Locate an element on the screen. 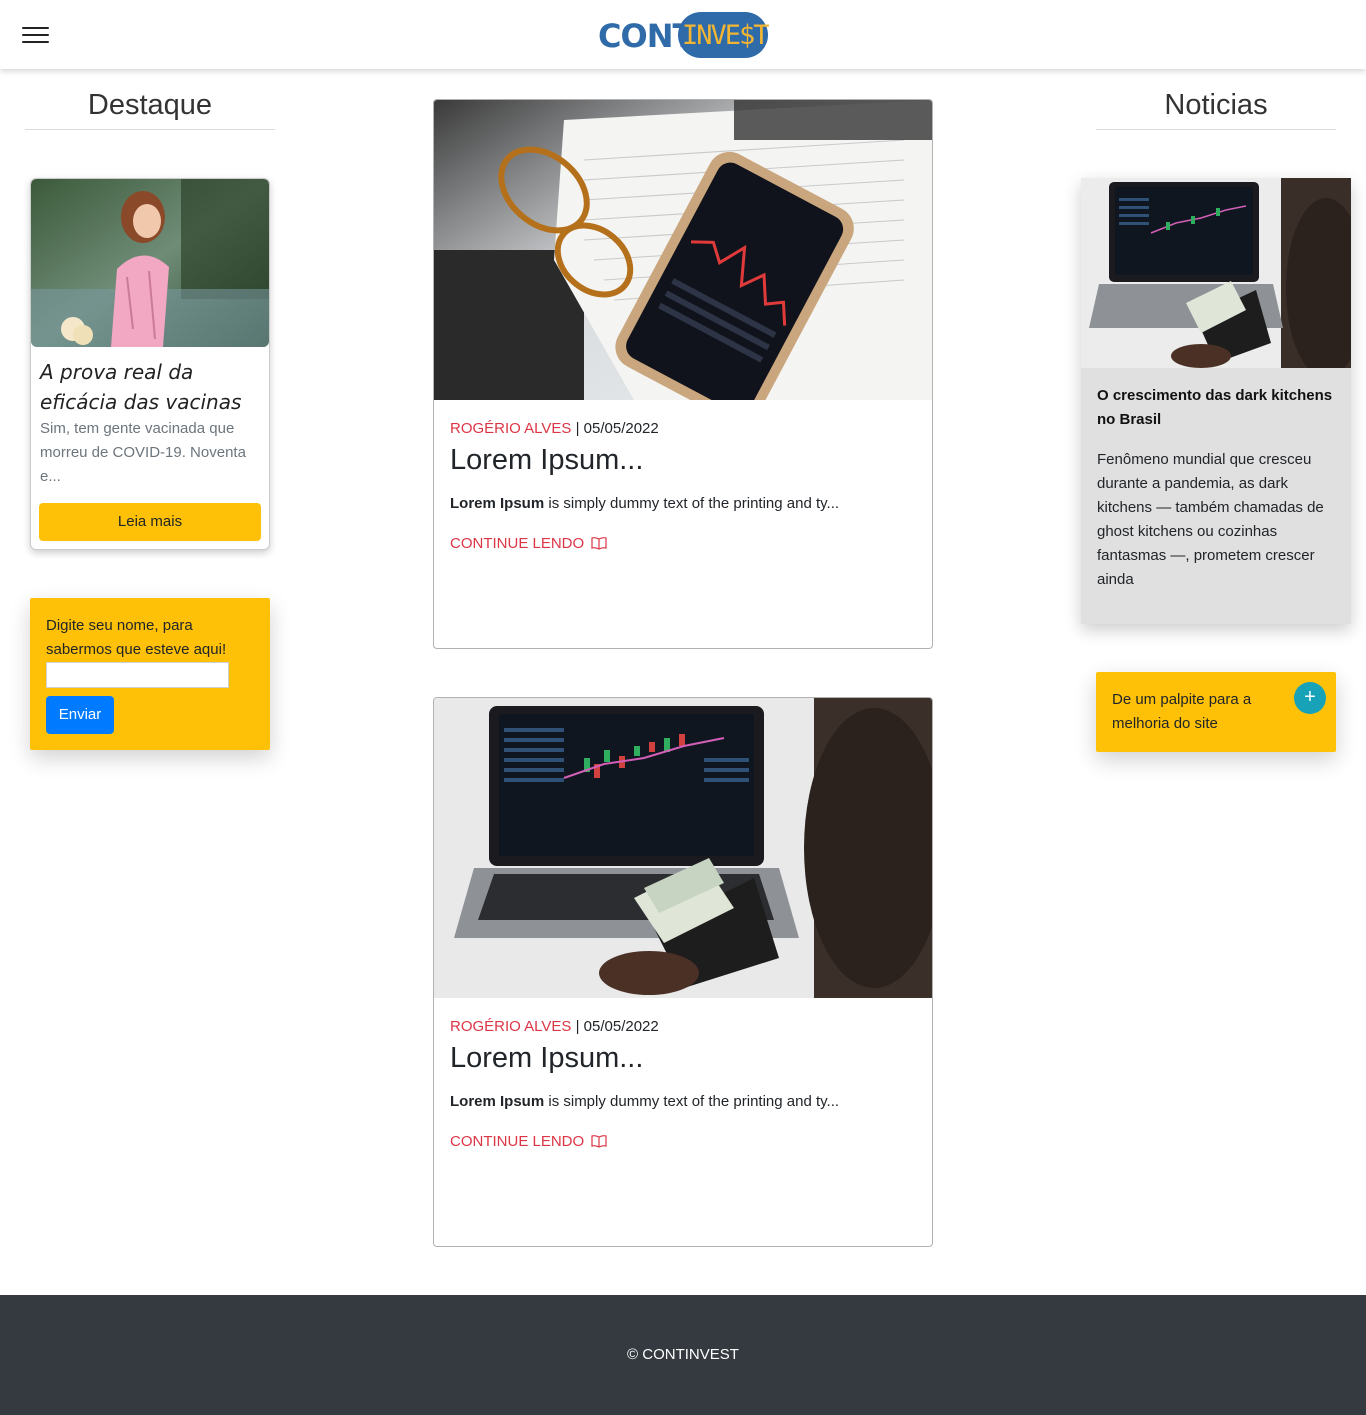 This screenshot has width=1366, height=1415. featured-image is located at coordinates (150, 263).